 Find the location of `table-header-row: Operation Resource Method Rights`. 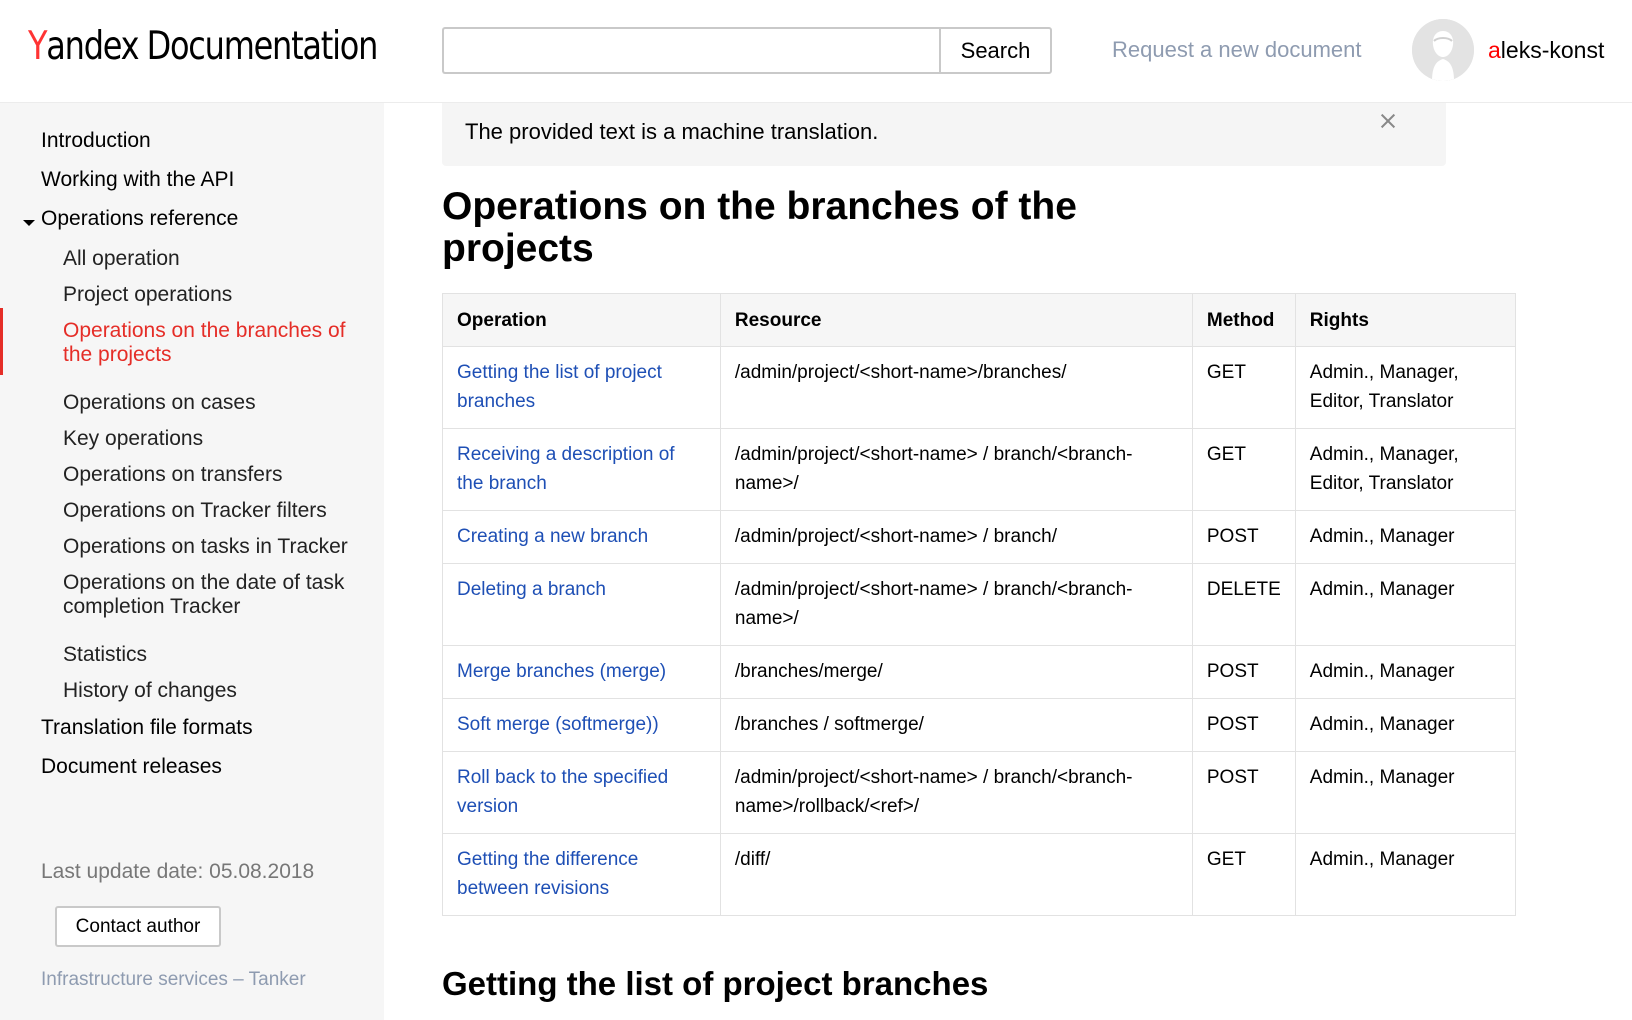

table-header-row: Operation Resource Method Rights is located at coordinates (979, 320).